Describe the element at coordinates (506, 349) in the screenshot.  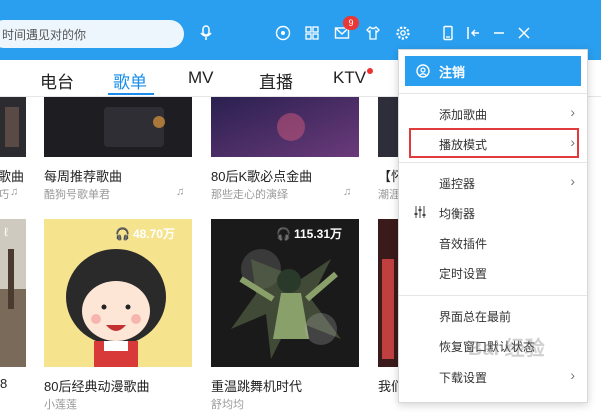
I see `watermark: Bai 经验` at that location.